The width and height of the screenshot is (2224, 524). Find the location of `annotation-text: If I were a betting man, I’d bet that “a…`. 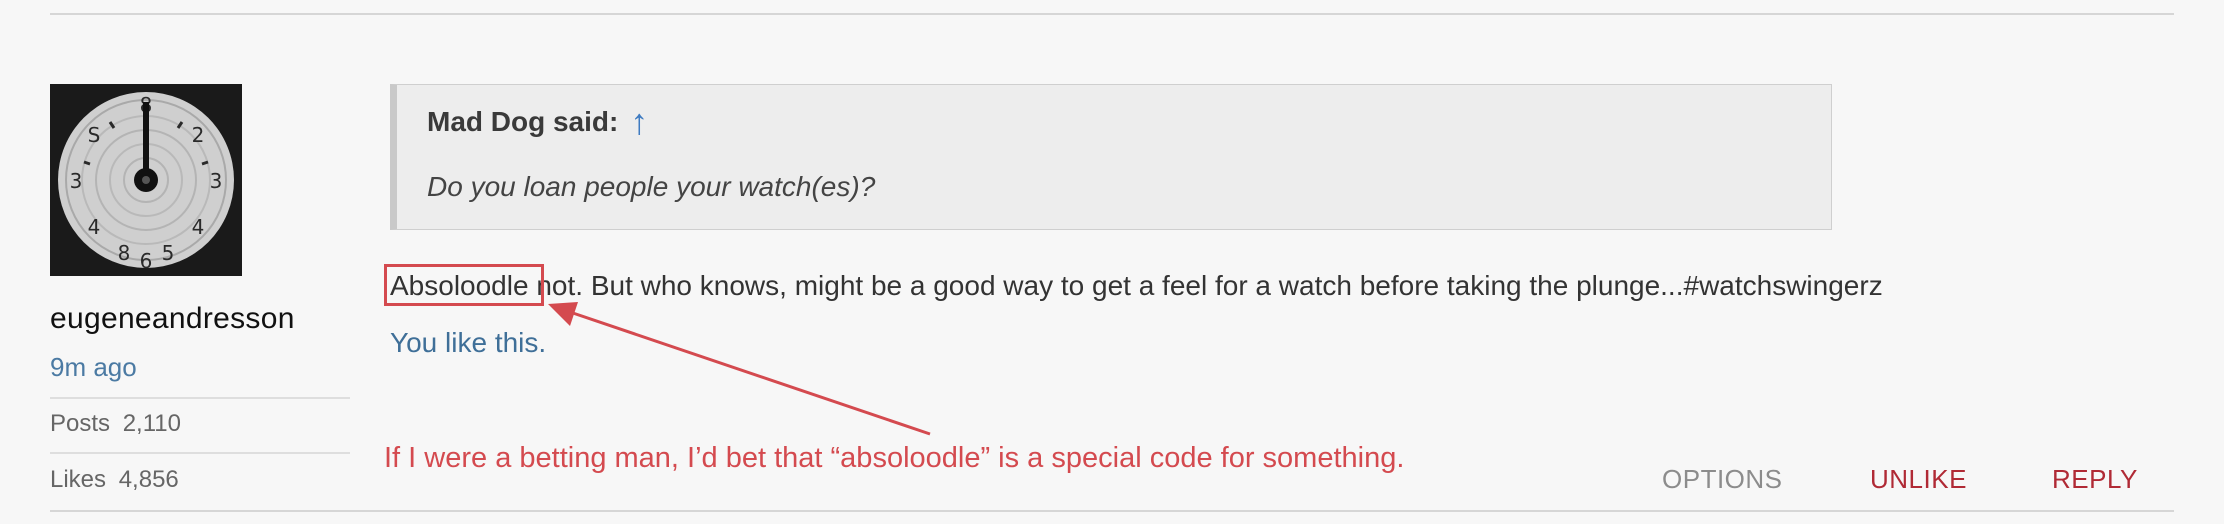

annotation-text: If I were a betting man, I’d bet that “a… is located at coordinates (894, 458).